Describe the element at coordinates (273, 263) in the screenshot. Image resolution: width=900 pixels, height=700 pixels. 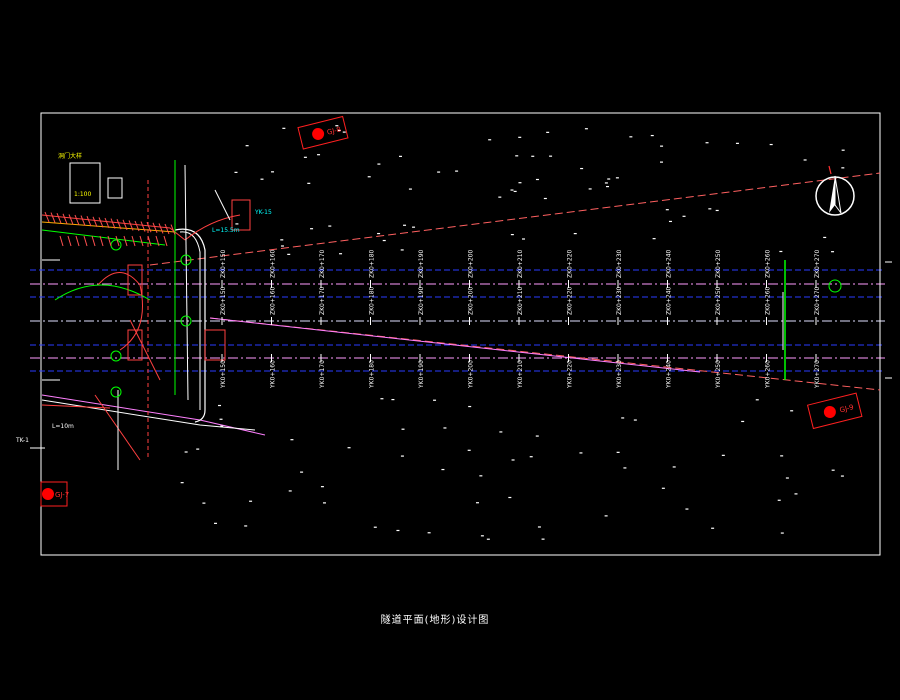
I see `station-label-top: ZK0+160` at that location.